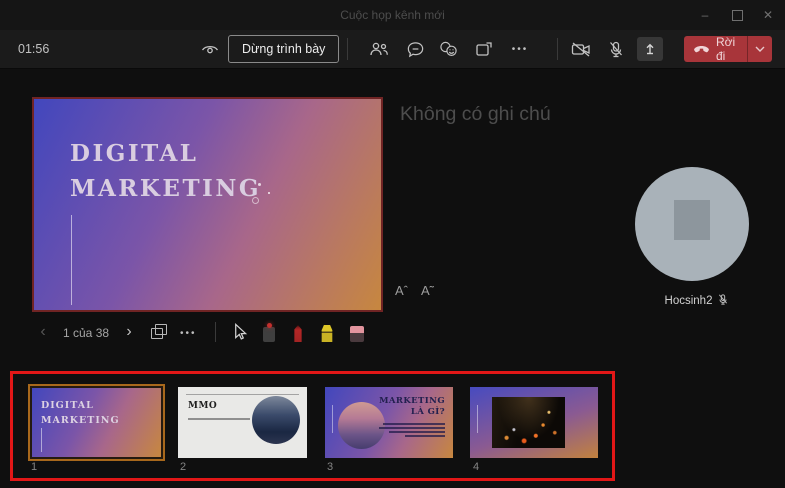  What do you see at coordinates (692, 220) in the screenshot?
I see `avatar-placeholder` at bounding box center [692, 220].